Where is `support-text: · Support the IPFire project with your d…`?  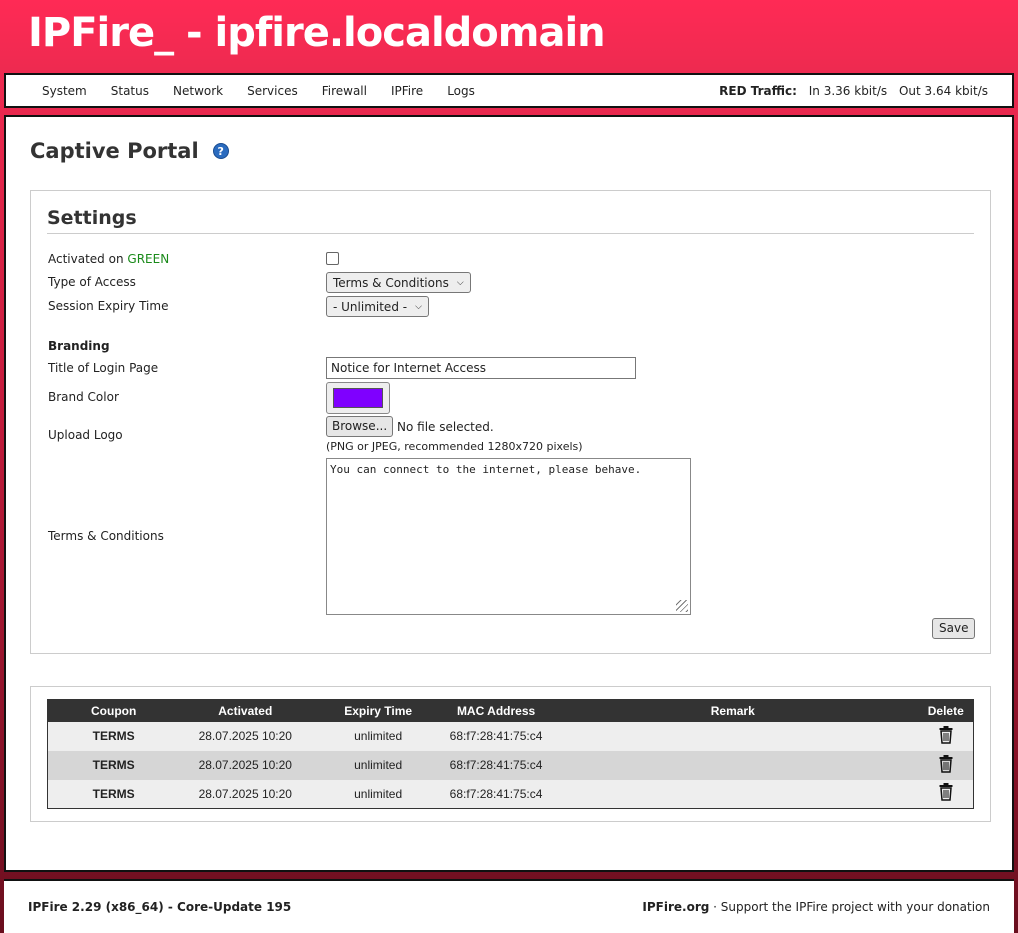
support-text: · Support the IPFire project with your d… is located at coordinates (849, 907).